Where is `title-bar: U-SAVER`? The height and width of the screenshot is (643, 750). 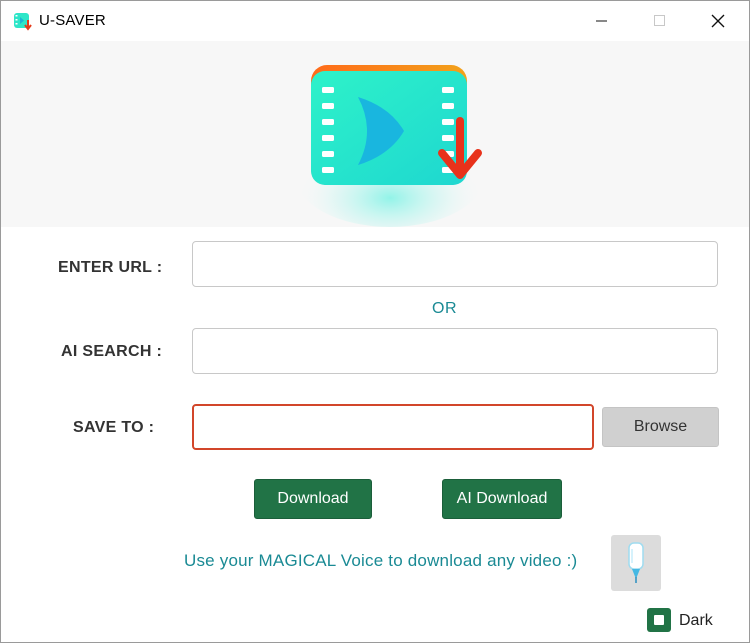 title-bar: U-SAVER is located at coordinates (375, 21).